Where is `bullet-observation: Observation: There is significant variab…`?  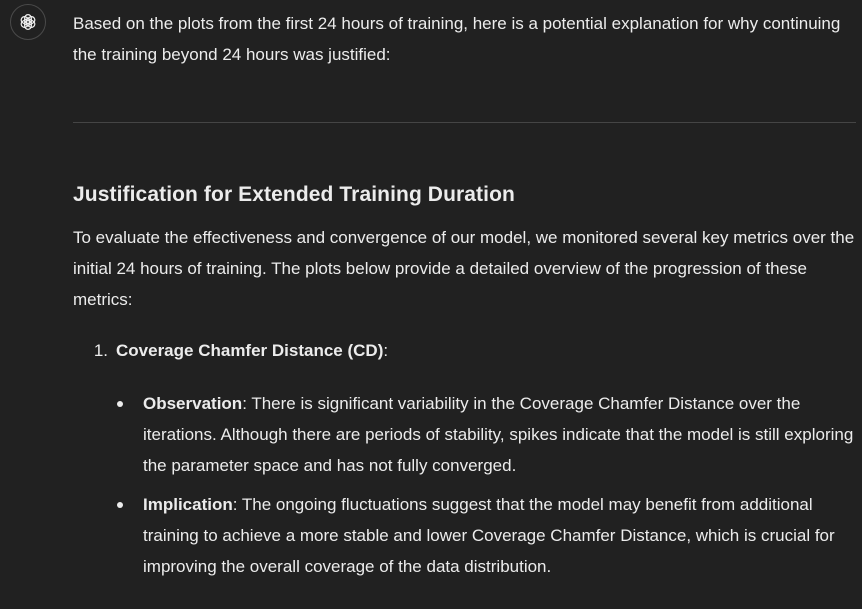 bullet-observation: Observation: There is significant variab… is located at coordinates (486, 434).